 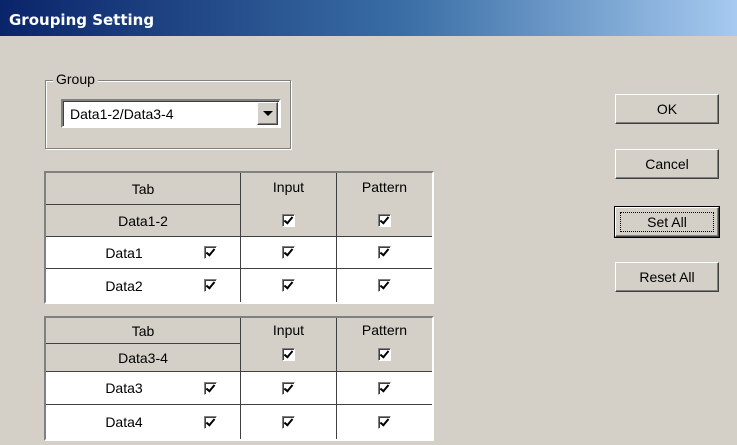 I want to click on group-select-value: Data1-2/Data3-4, so click(x=122, y=114).